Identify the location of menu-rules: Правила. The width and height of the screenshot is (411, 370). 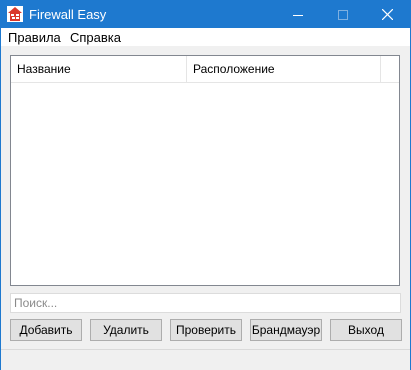
(34, 37).